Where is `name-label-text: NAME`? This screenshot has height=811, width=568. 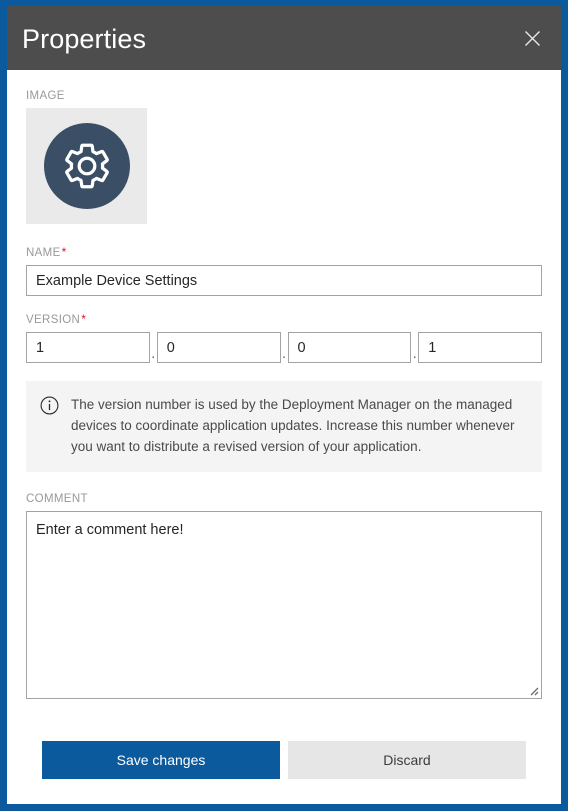
name-label-text: NAME is located at coordinates (43, 253).